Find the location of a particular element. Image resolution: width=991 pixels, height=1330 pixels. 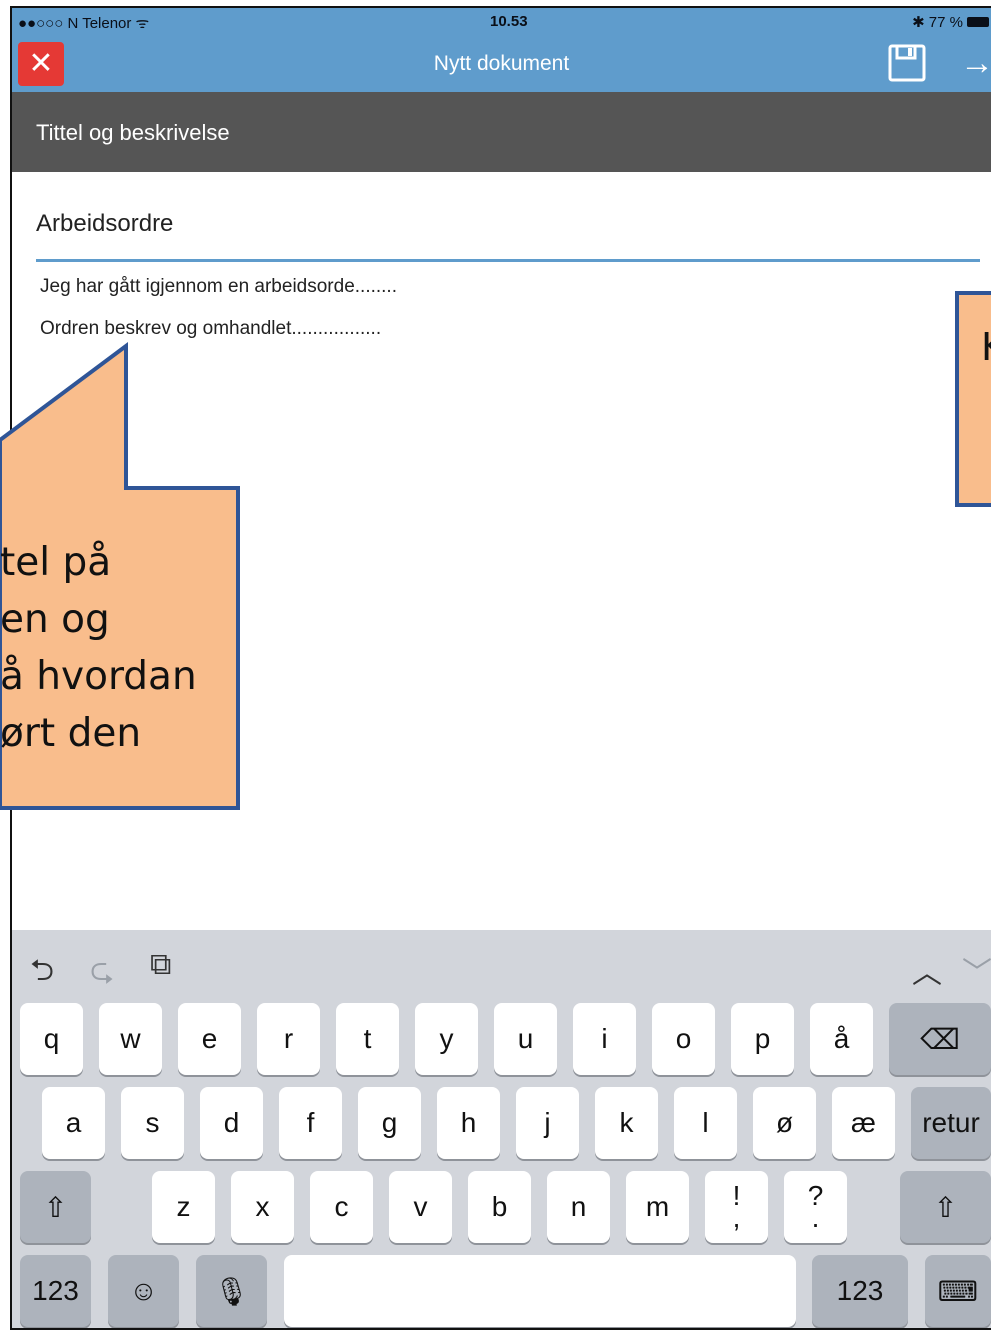

backspace-key: ⌫ is located at coordinates (940, 1039).